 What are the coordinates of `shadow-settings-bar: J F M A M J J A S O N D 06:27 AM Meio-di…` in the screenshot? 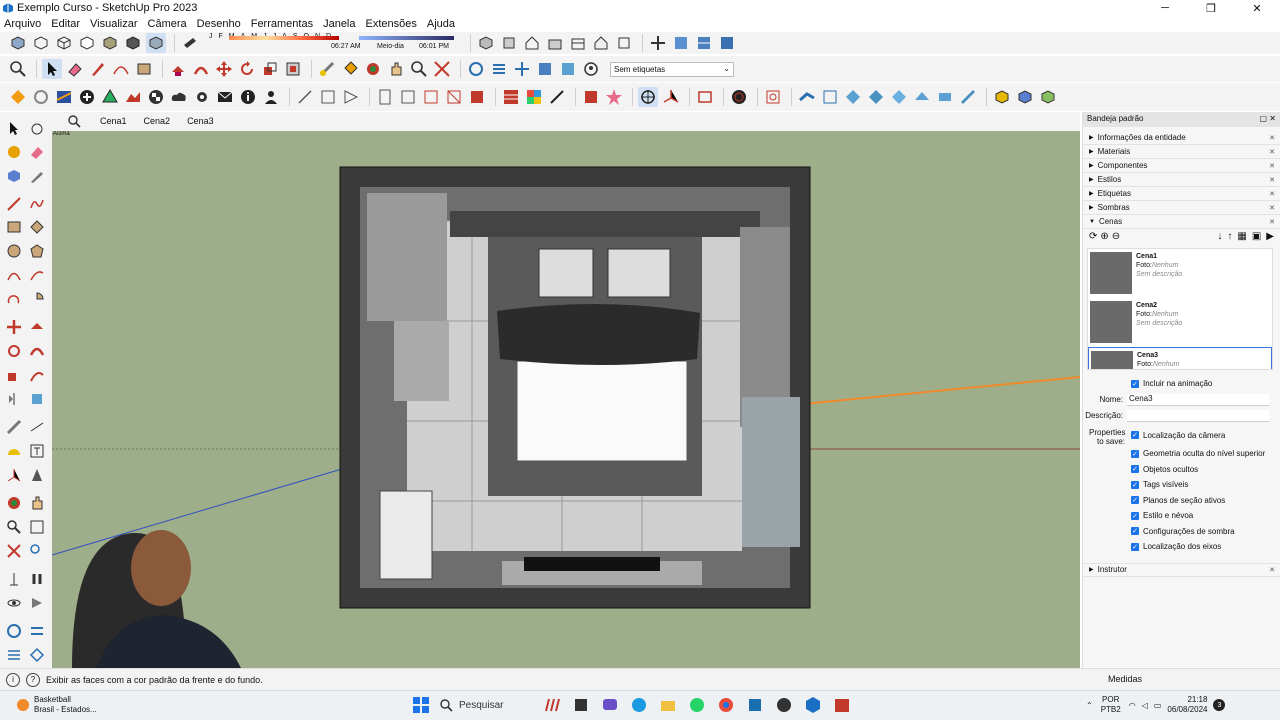 It's located at (334, 43).